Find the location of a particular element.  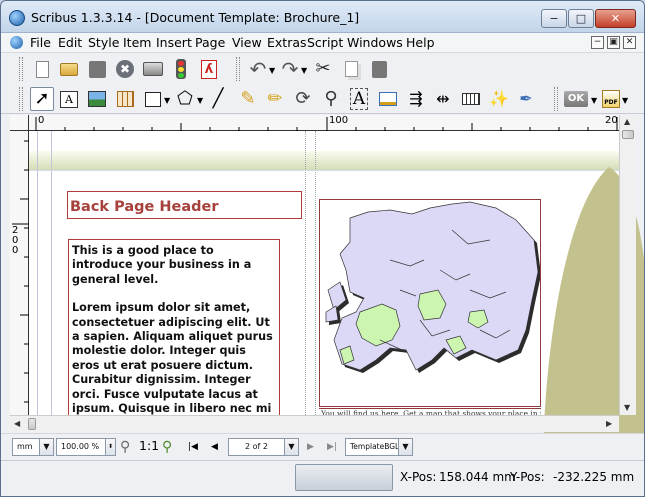

previous-page-button: ◀ is located at coordinates (214, 447).